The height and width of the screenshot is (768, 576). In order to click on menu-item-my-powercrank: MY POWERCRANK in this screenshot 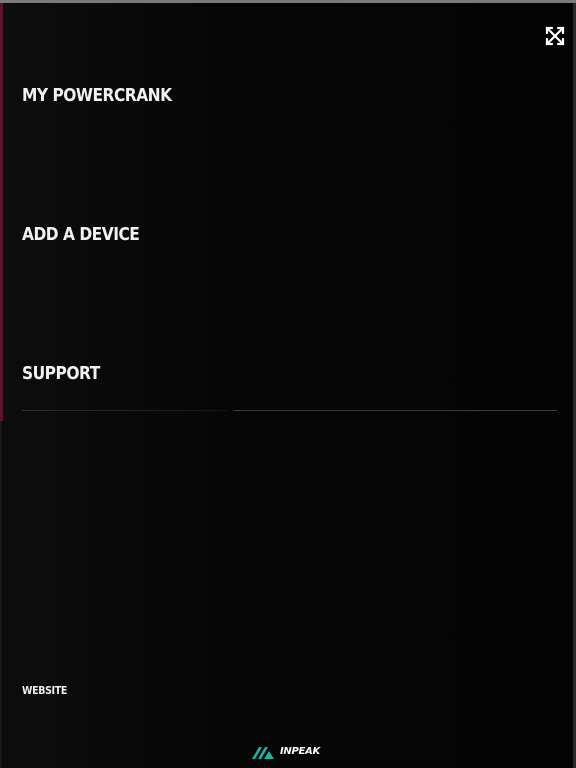, I will do `click(97, 95)`.